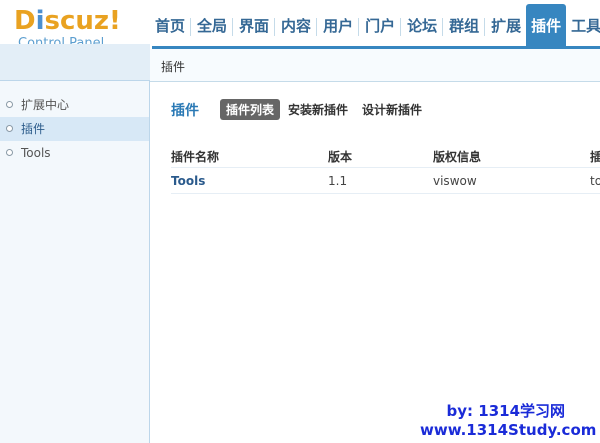 This screenshot has width=600, height=443. What do you see at coordinates (595, 157) in the screenshot?
I see `col-header-truncated: 插` at bounding box center [595, 157].